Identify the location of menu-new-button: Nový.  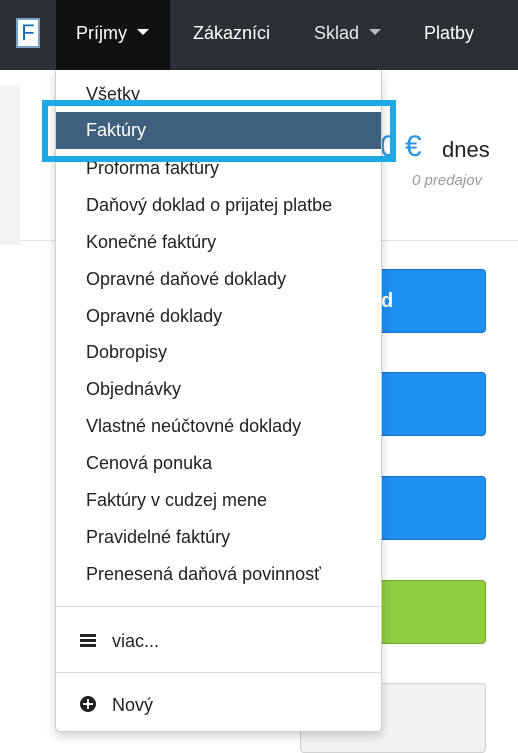
(218, 705).